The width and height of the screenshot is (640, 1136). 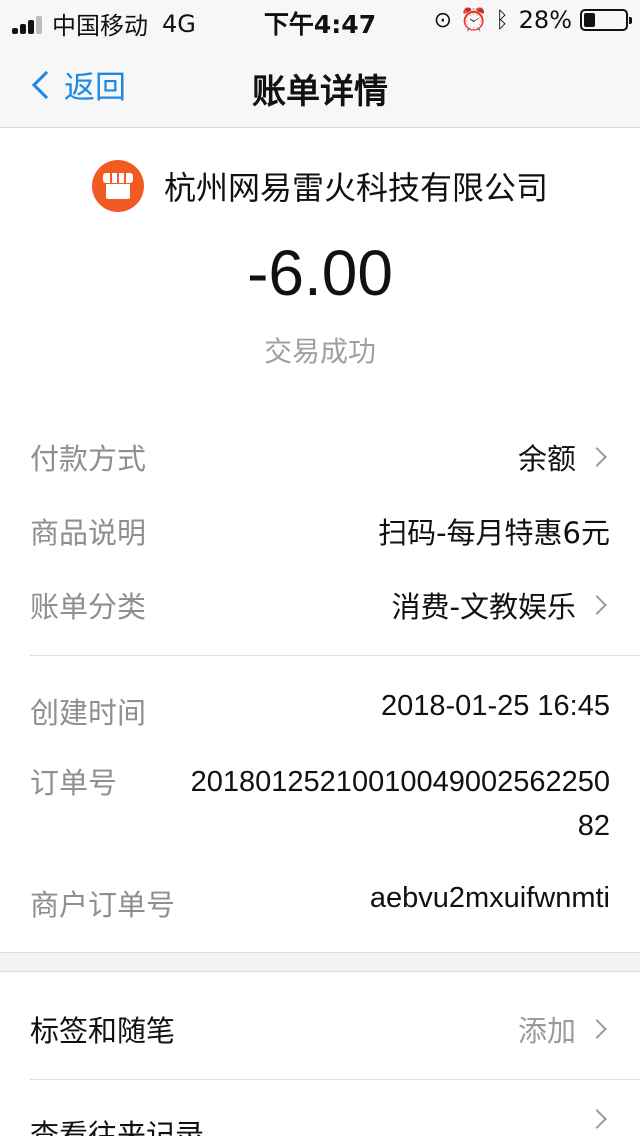 I want to click on product-desc-value: 扫码-每月特惠6元, so click(x=494, y=533).